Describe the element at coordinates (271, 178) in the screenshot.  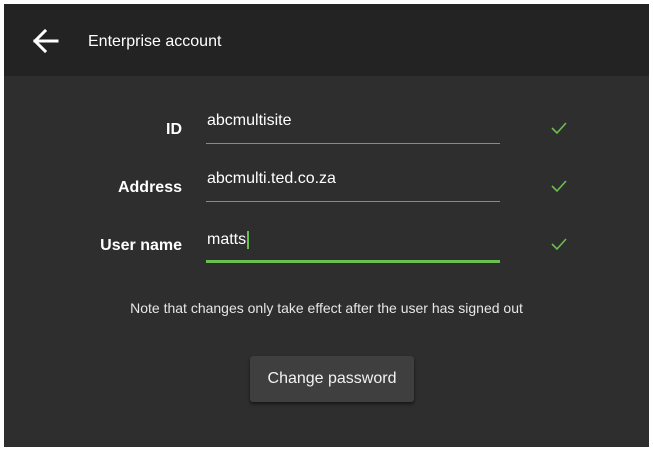
I see `address-field-value: abcmulti.ted.co.za` at that location.